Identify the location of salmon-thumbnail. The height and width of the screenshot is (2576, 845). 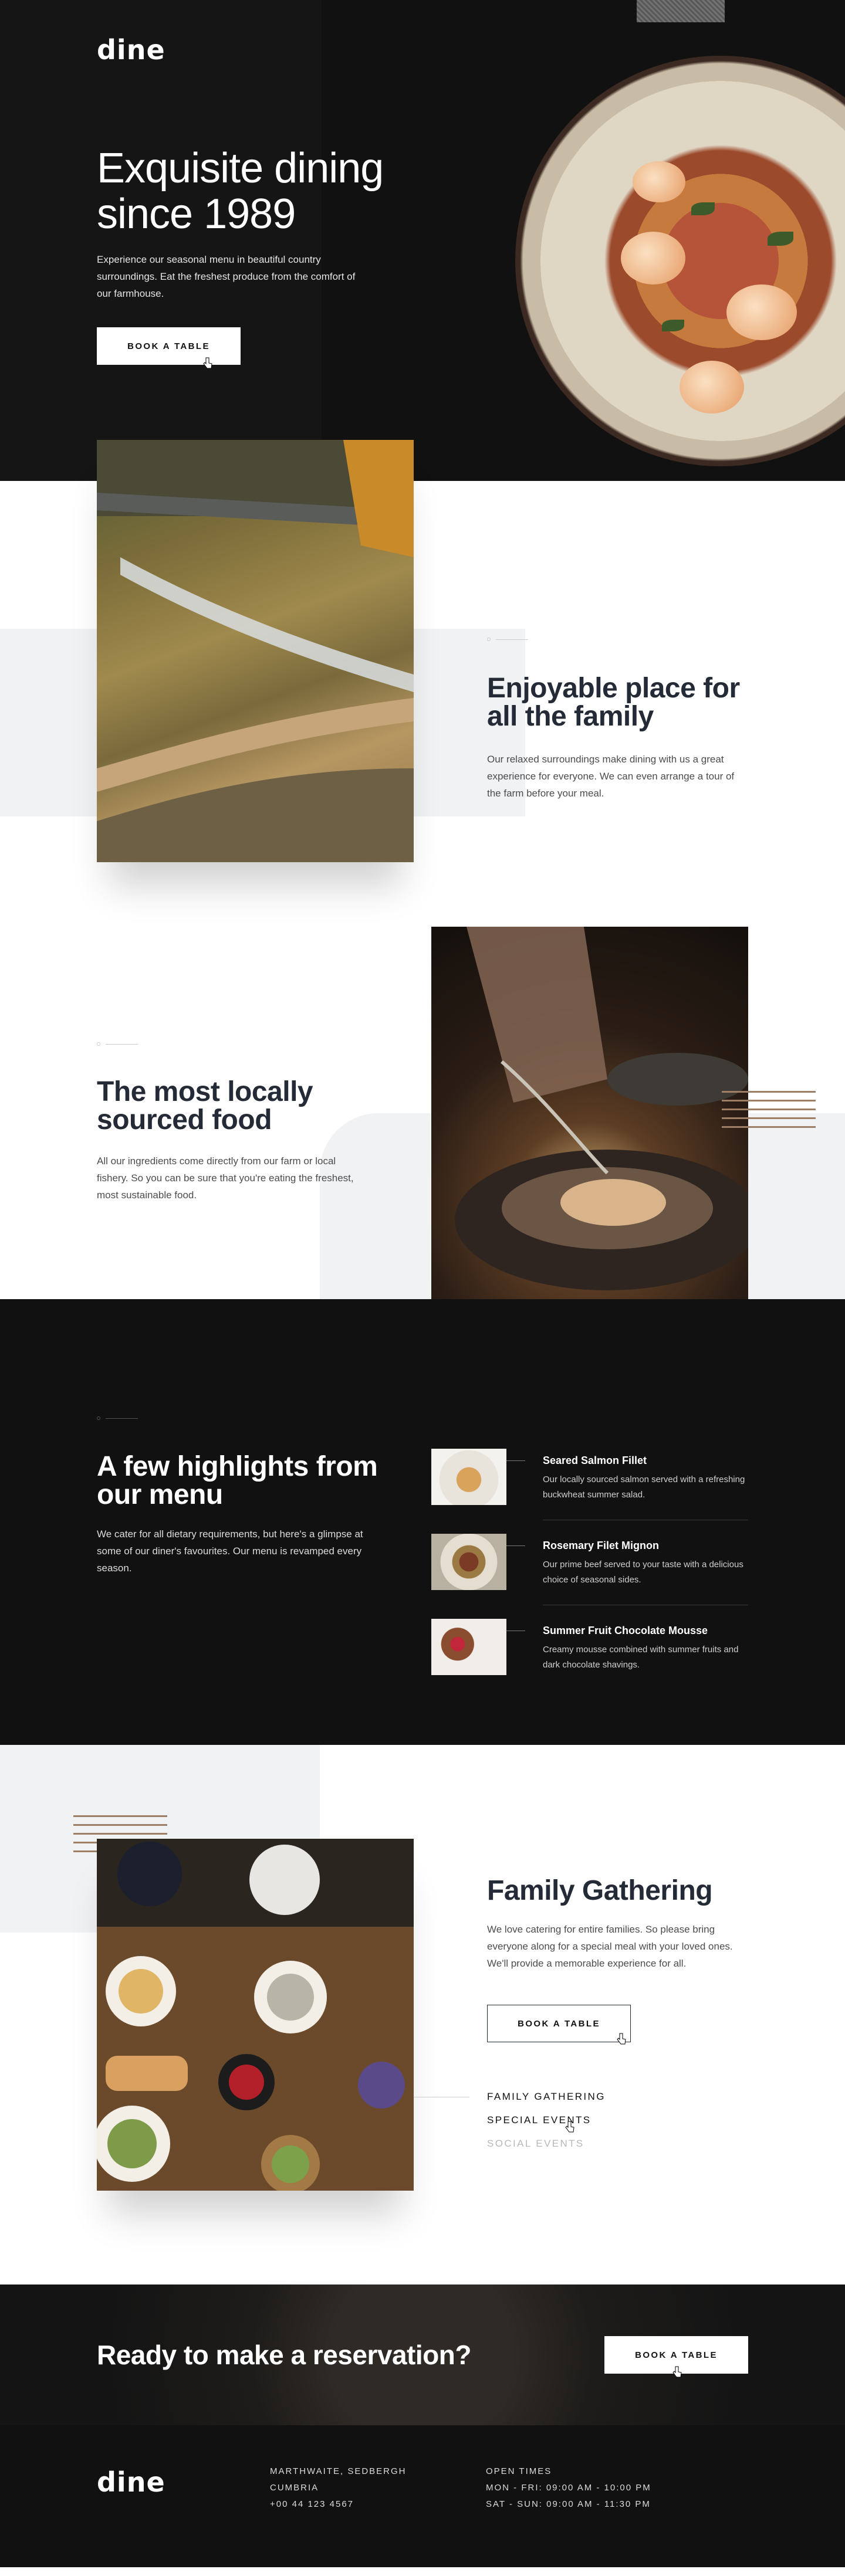
(469, 1477).